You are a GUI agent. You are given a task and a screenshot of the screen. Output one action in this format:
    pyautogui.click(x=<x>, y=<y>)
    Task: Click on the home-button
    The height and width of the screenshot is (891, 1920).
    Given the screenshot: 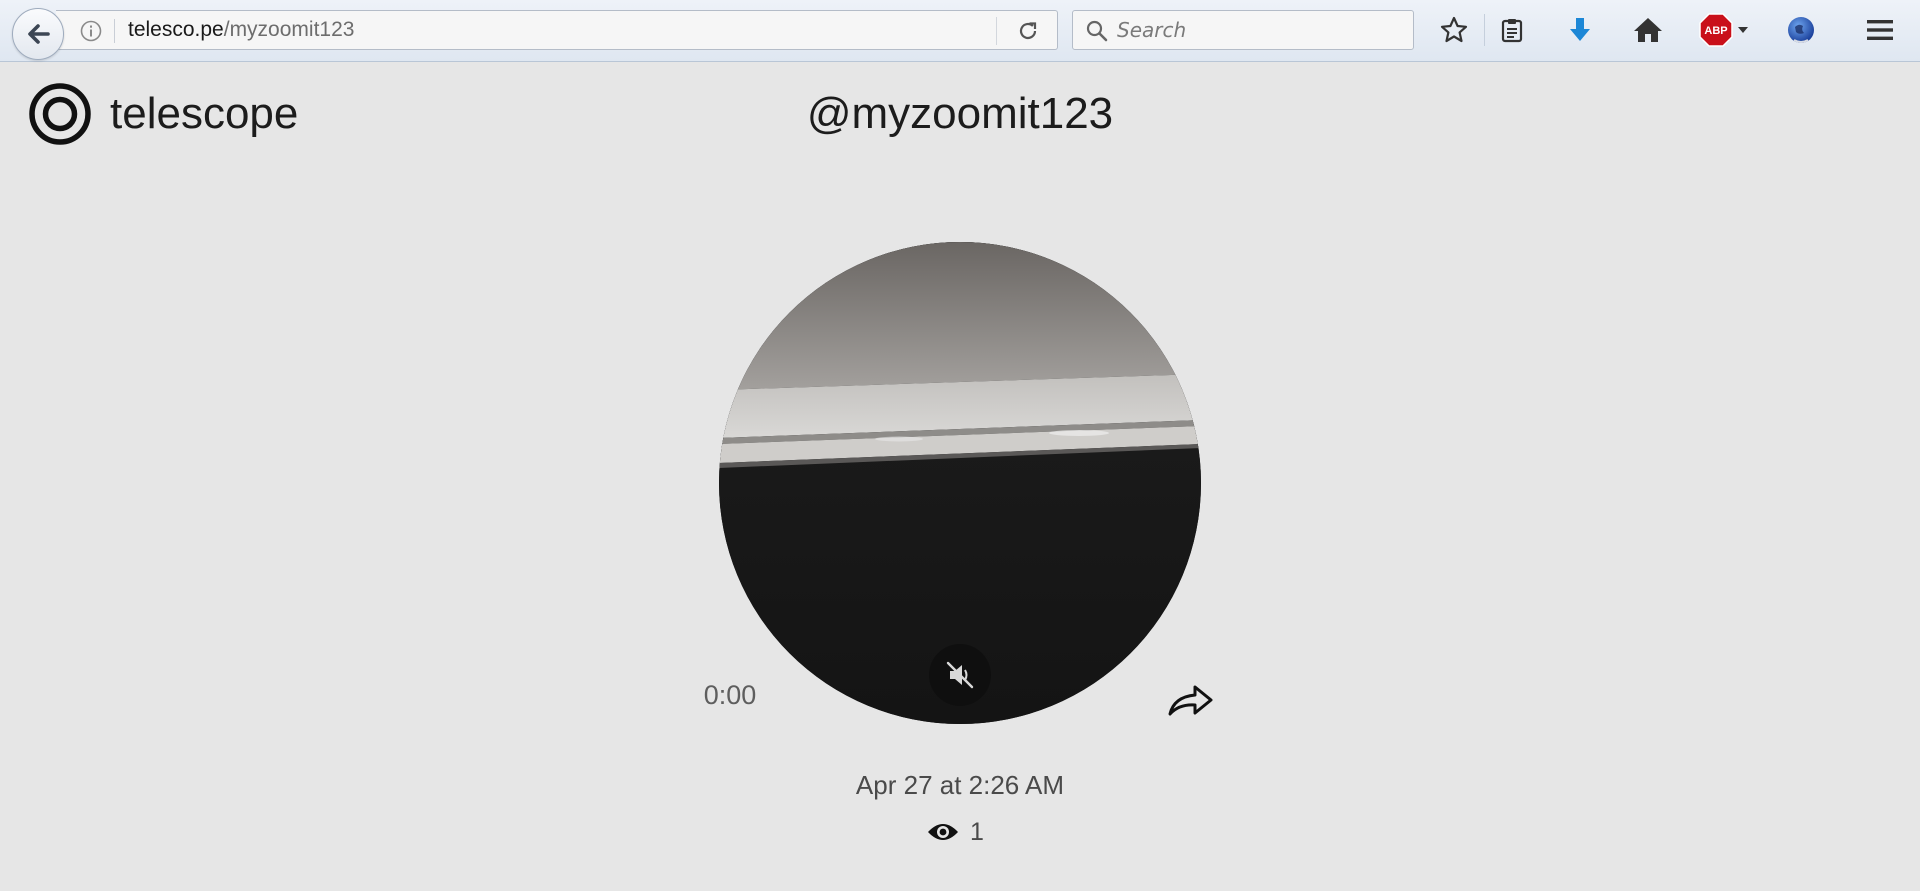 What is the action you would take?
    pyautogui.click(x=1648, y=30)
    